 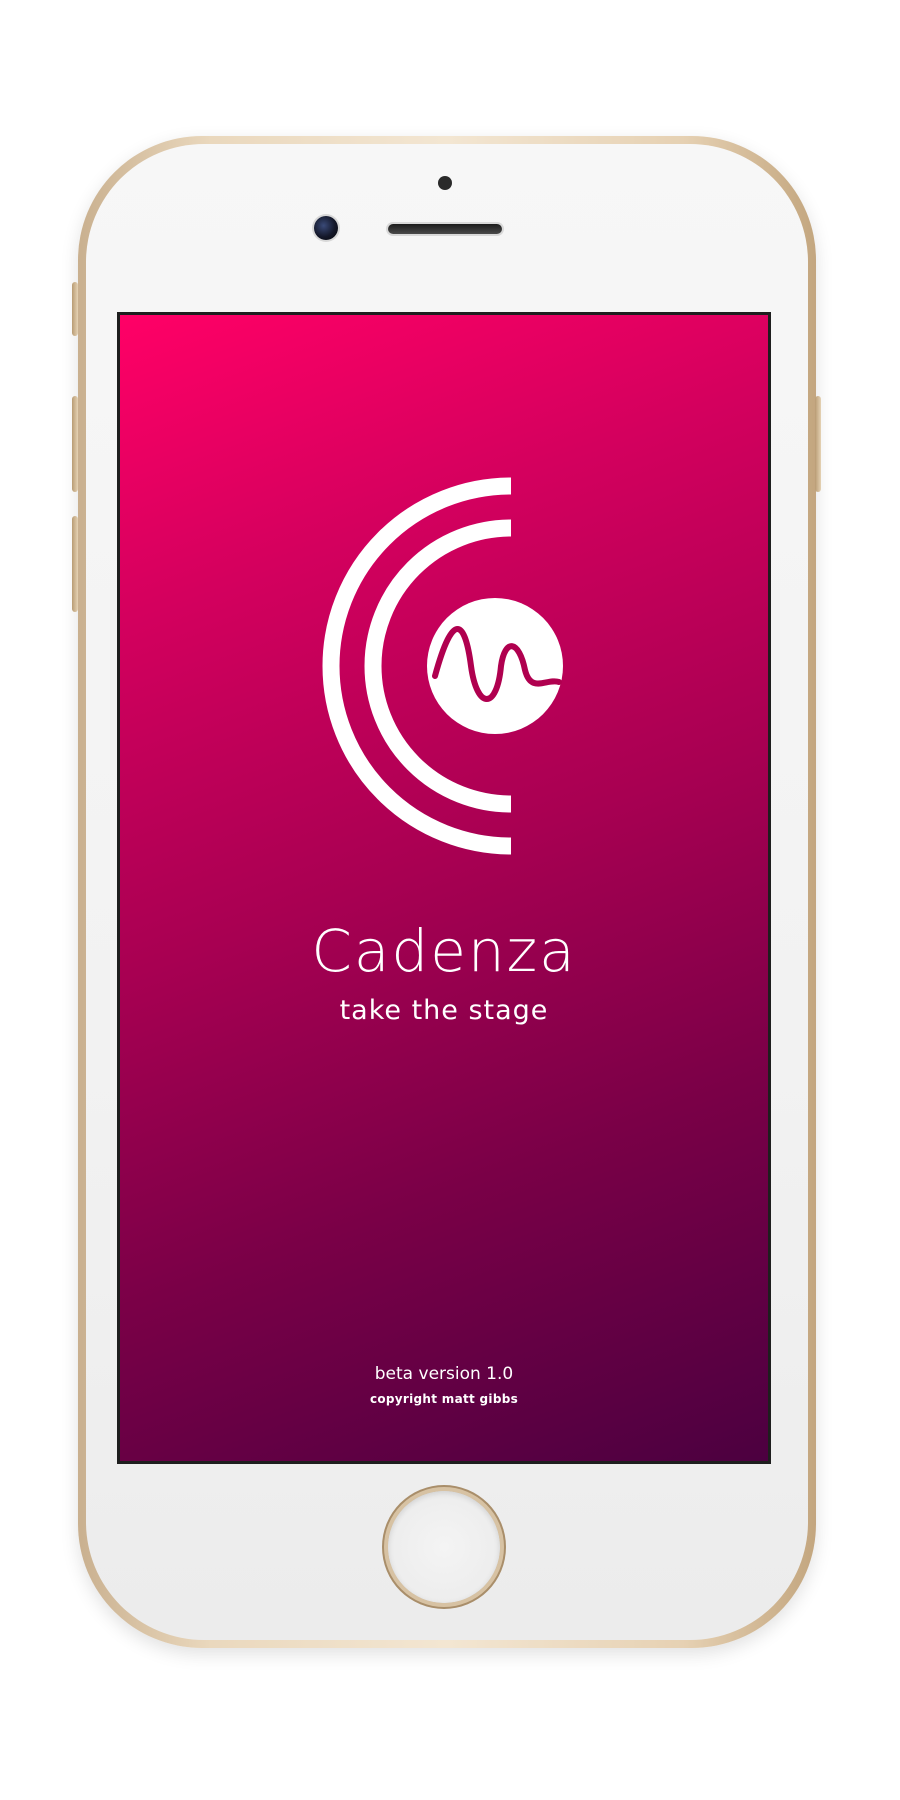 What do you see at coordinates (445, 183) in the screenshot?
I see `proximity-sensor` at bounding box center [445, 183].